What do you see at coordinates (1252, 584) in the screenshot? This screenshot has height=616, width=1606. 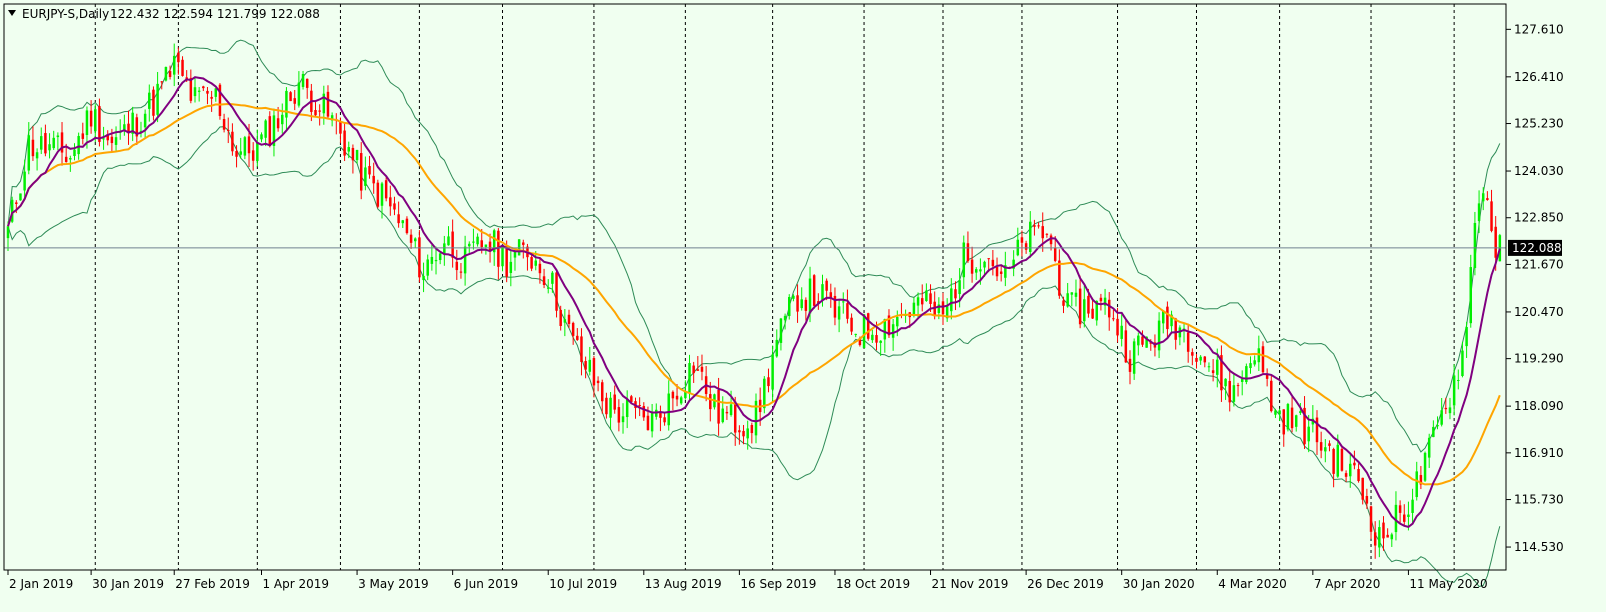 I see `x-tick-label: 4 Mar 2020` at bounding box center [1252, 584].